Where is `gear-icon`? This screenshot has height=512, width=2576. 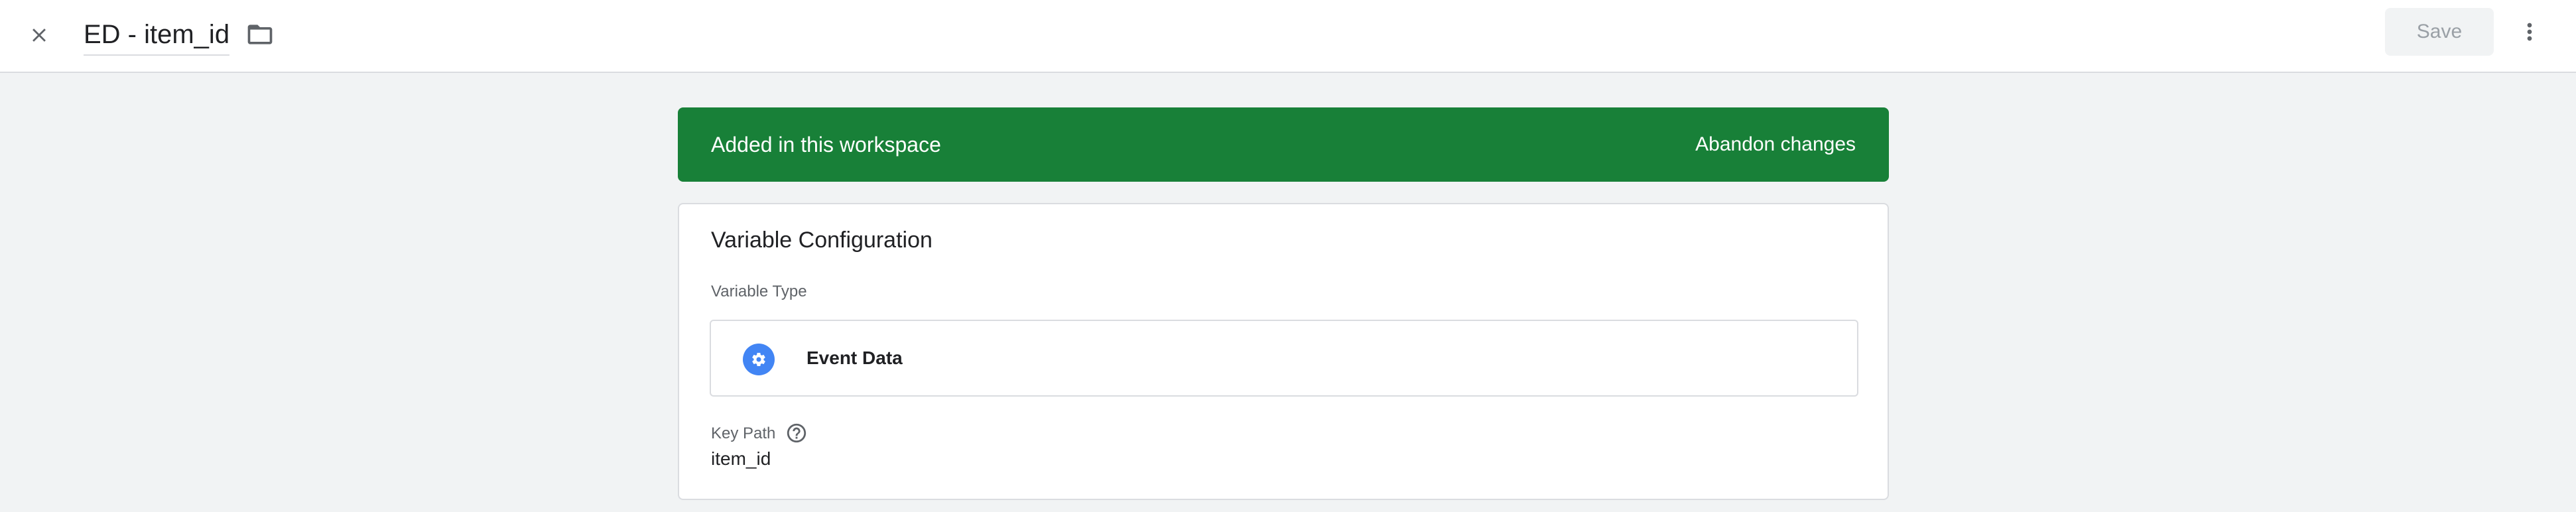 gear-icon is located at coordinates (759, 359).